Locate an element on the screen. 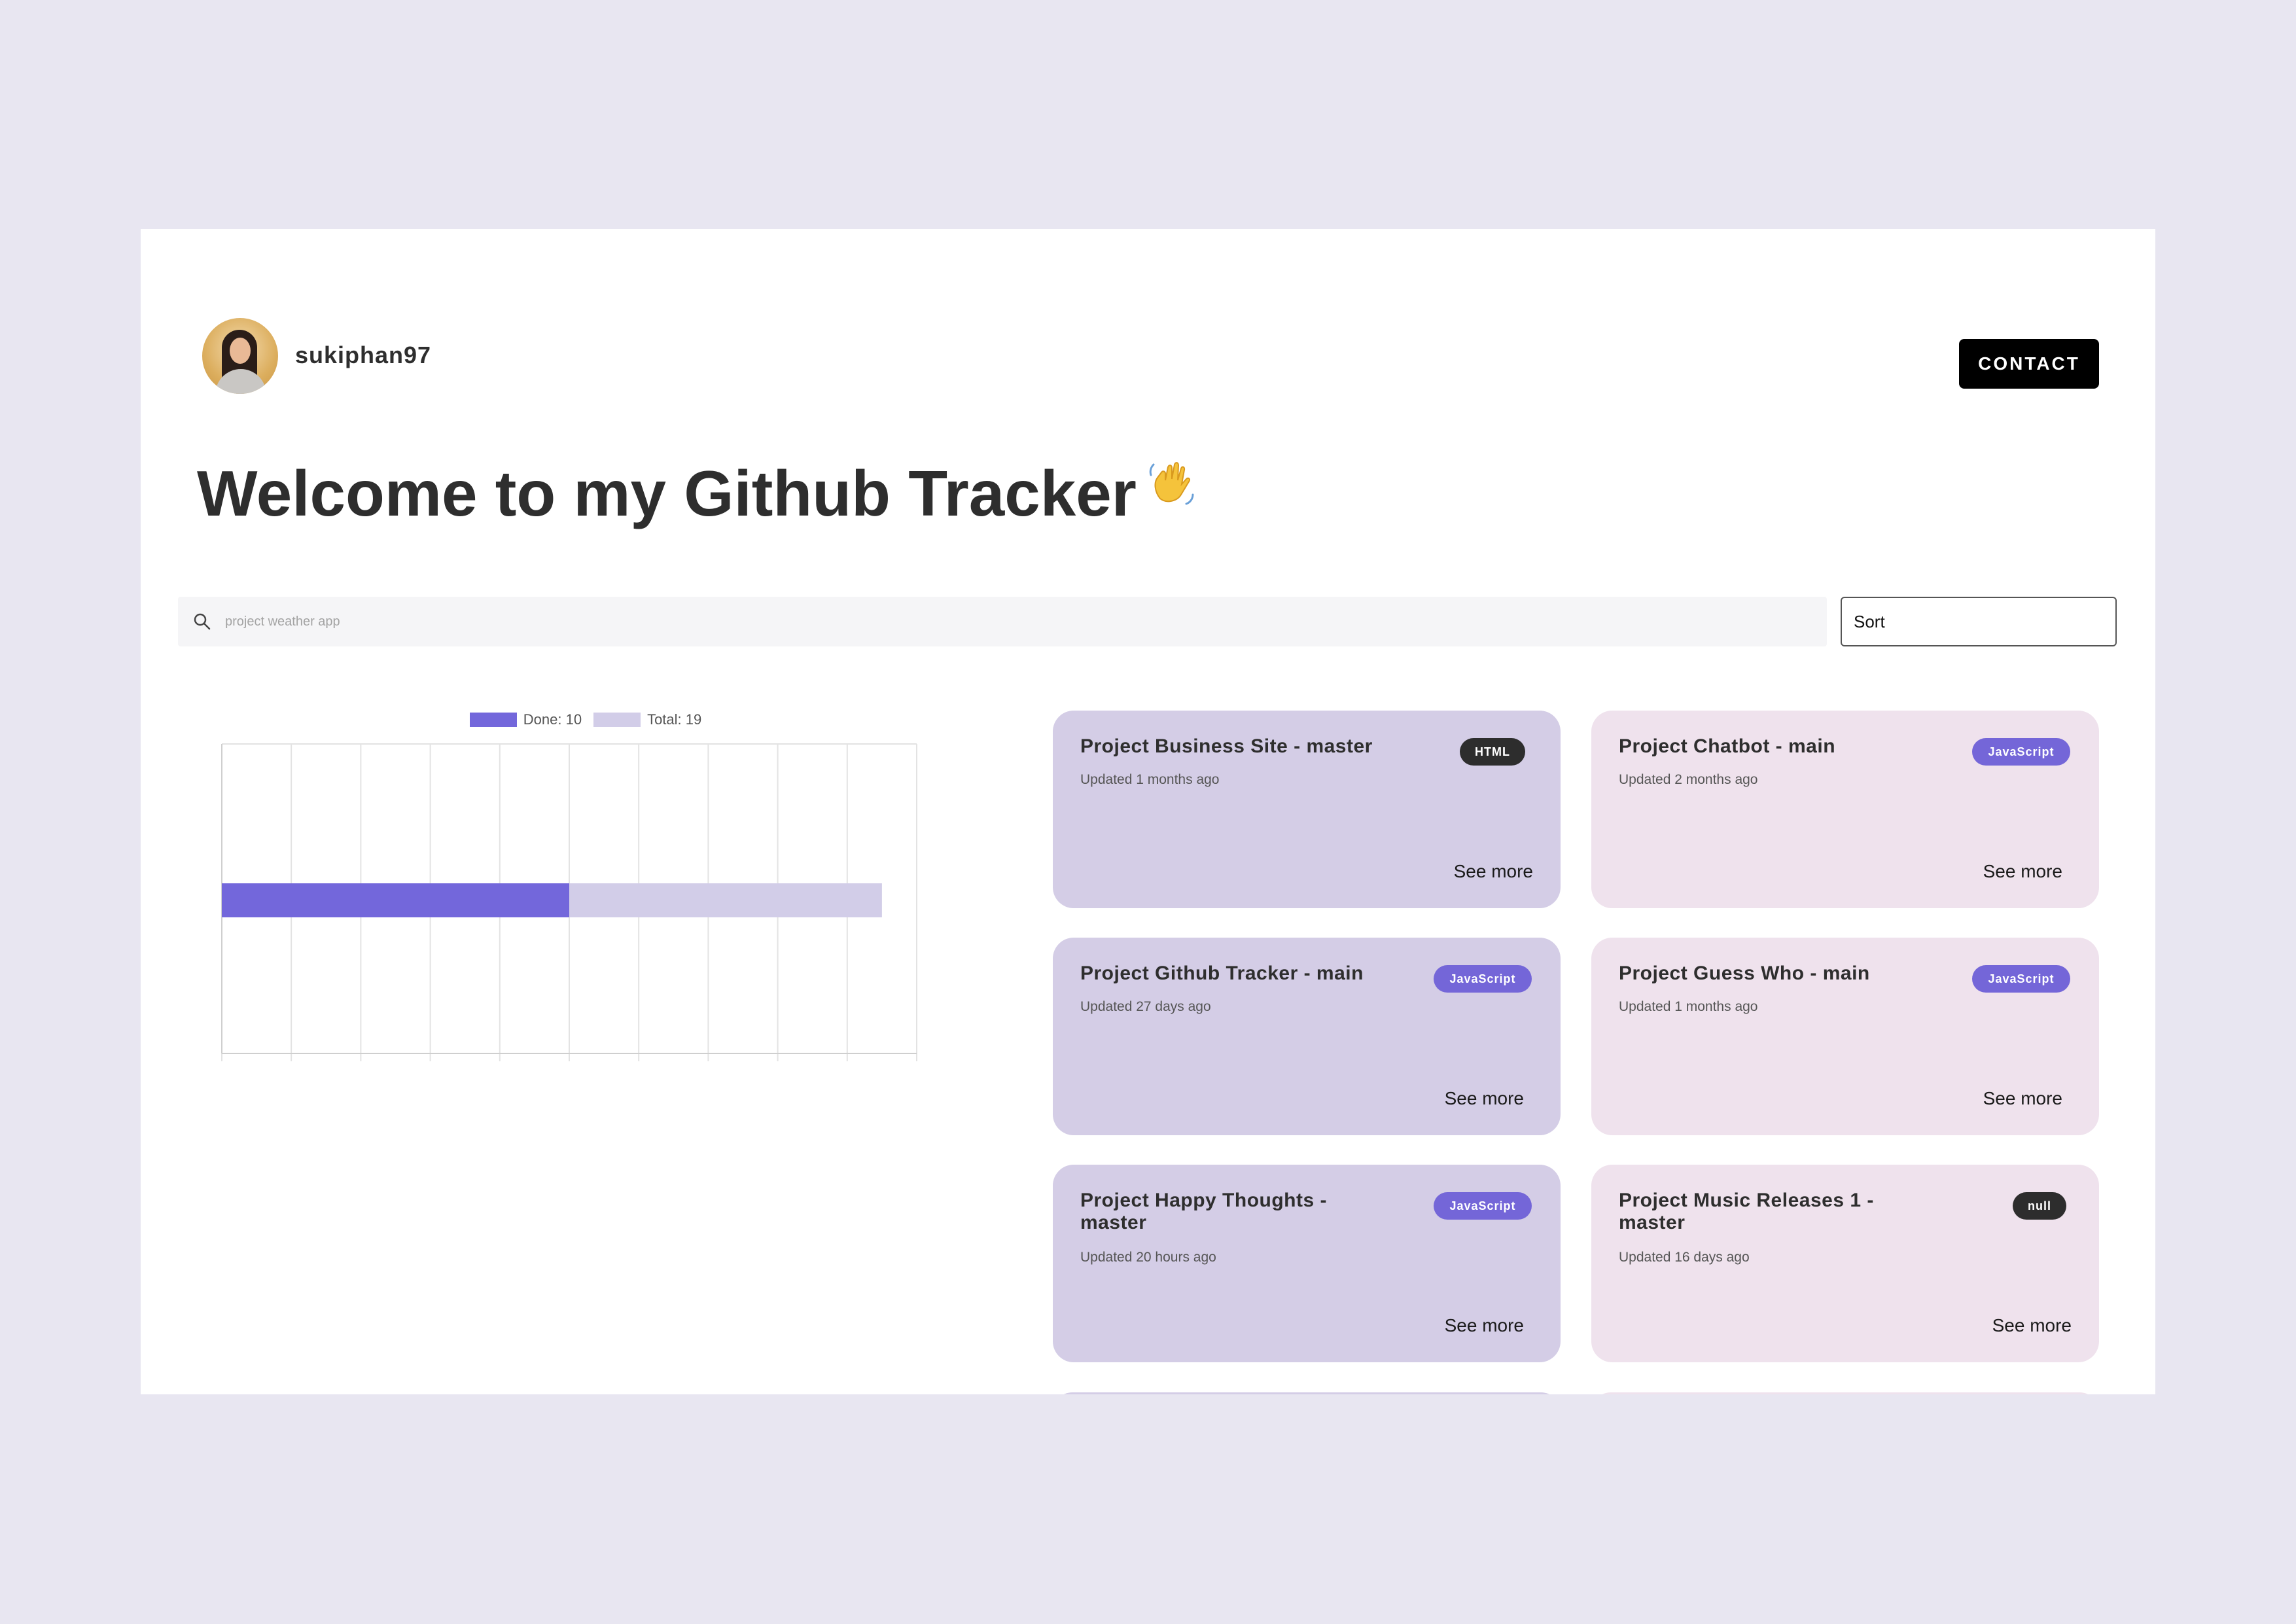 Image resolution: width=2296 pixels, height=1624 pixels. page-title: Welcome to my Github Tracker is located at coordinates (698, 494).